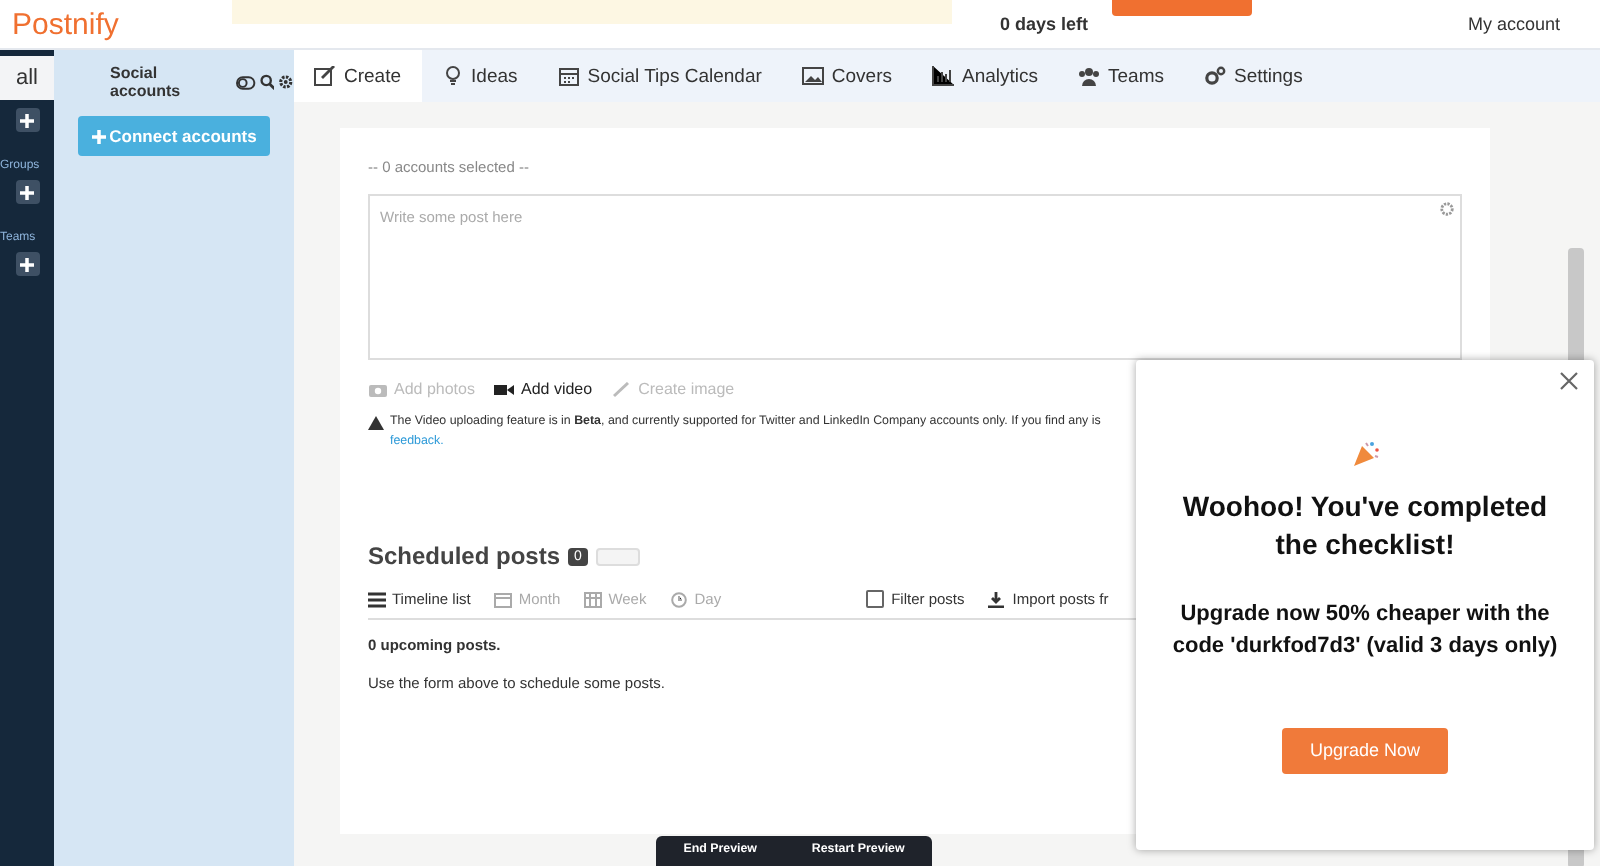 The image size is (1600, 866). I want to click on warning-icon, so click(376, 423).